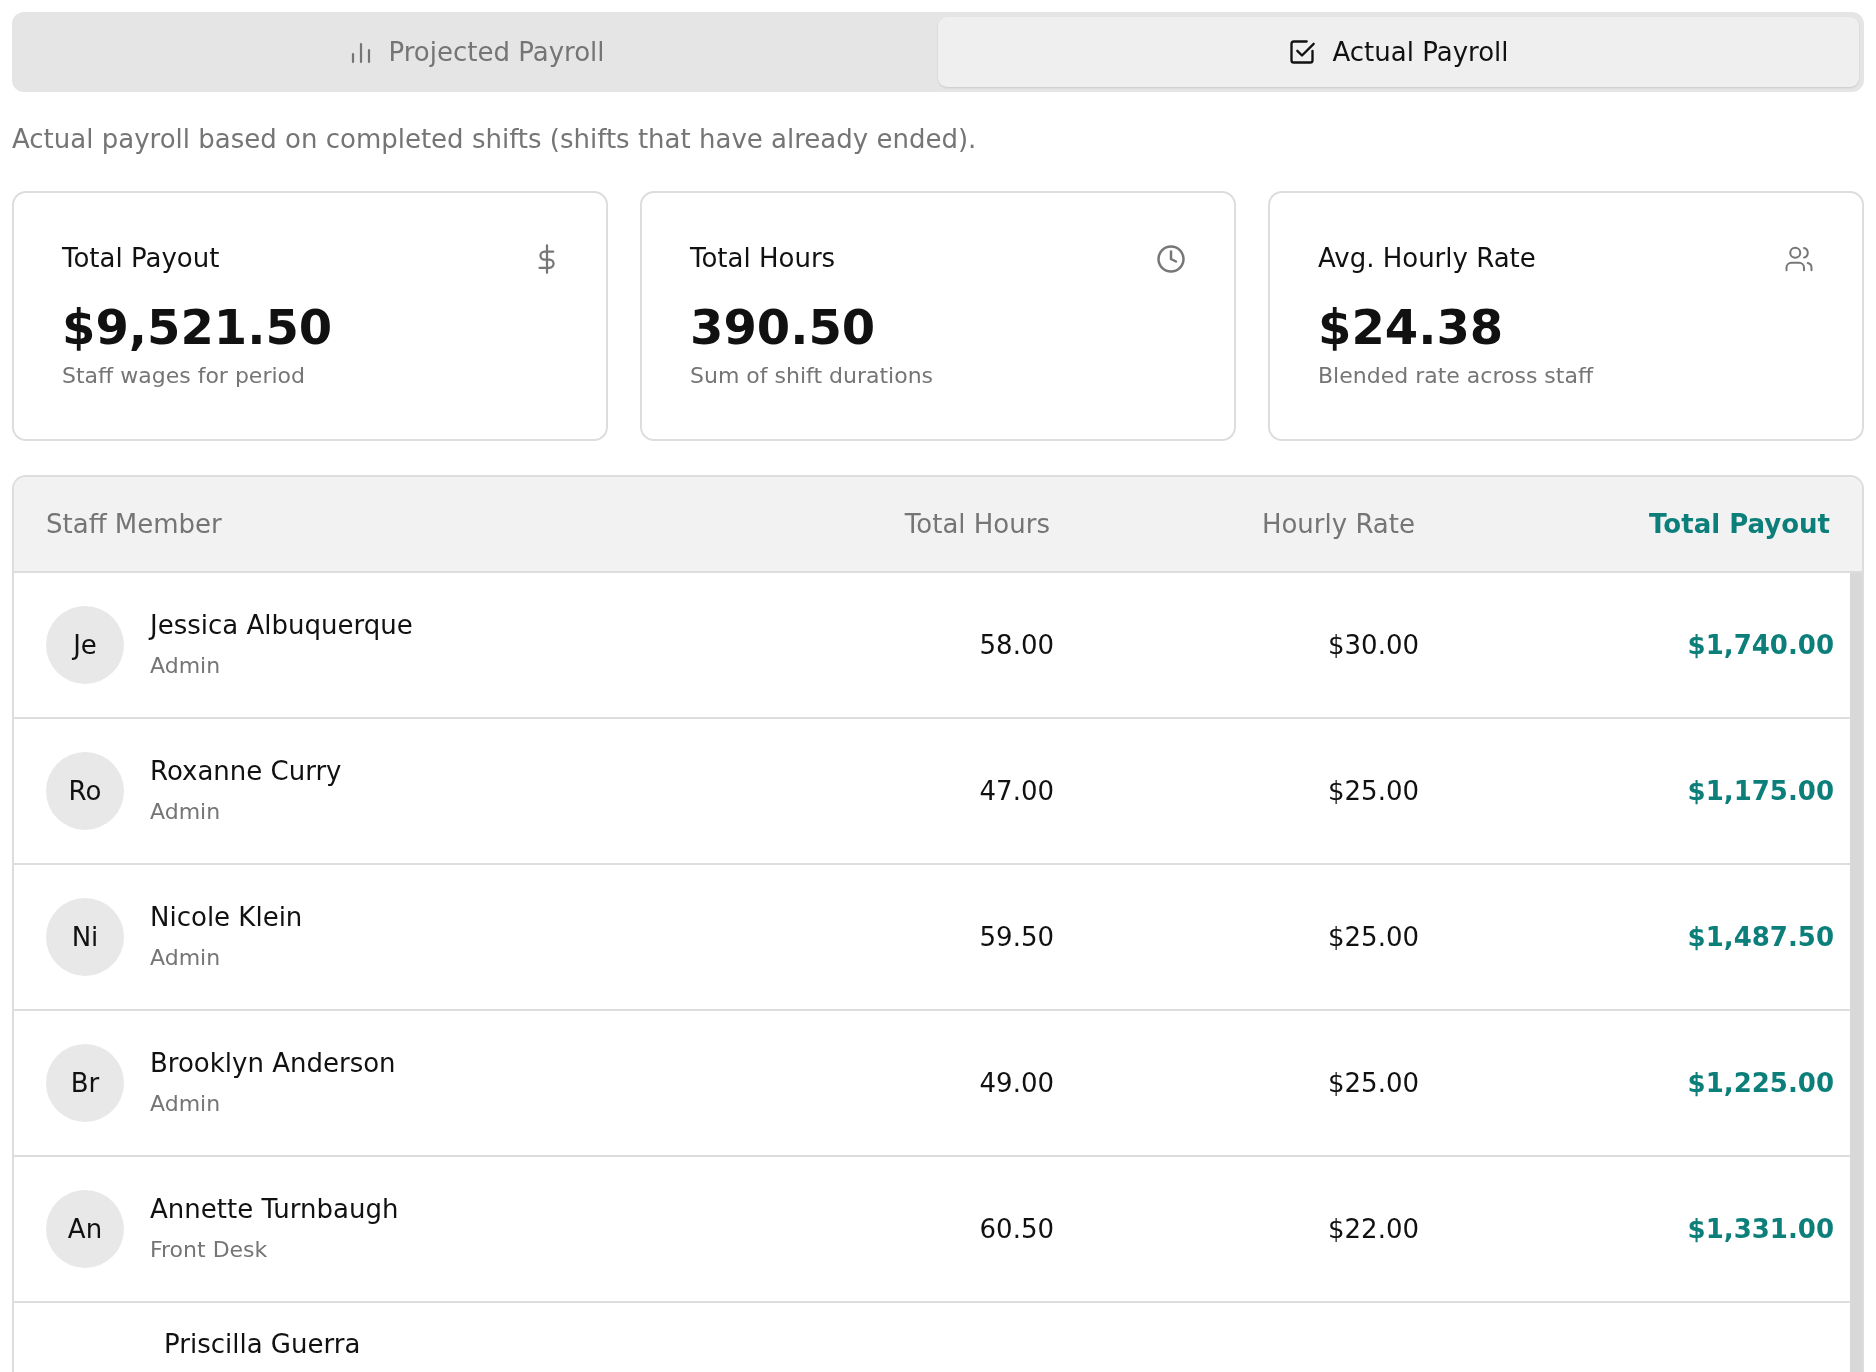 Image resolution: width=1876 pixels, height=1372 pixels. Describe the element at coordinates (274, 1209) in the screenshot. I see `staff-name: Annette Turnbaugh` at that location.